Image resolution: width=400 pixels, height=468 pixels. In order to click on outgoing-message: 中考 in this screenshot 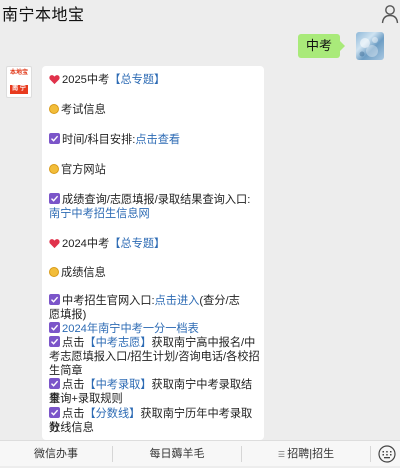, I will do `click(324, 46)`.